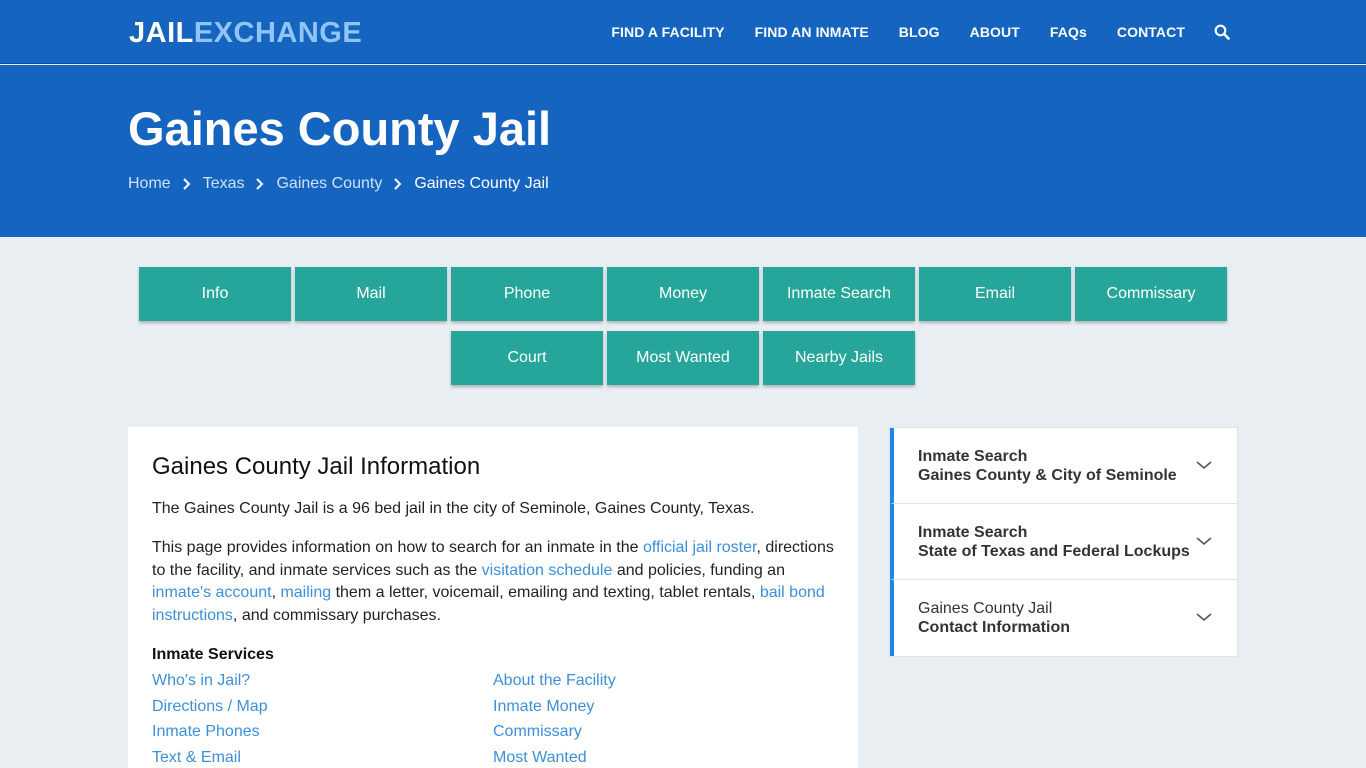 This screenshot has width=1366, height=768. I want to click on inmate-account-link: inmate's account, so click(212, 592).